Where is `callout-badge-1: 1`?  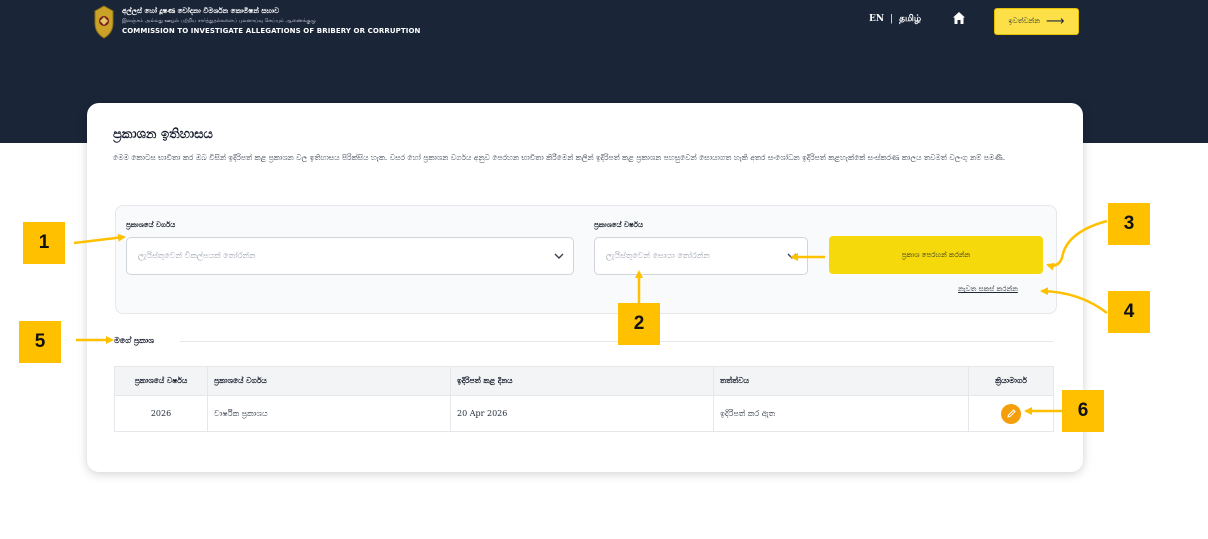
callout-badge-1: 1 is located at coordinates (44, 243).